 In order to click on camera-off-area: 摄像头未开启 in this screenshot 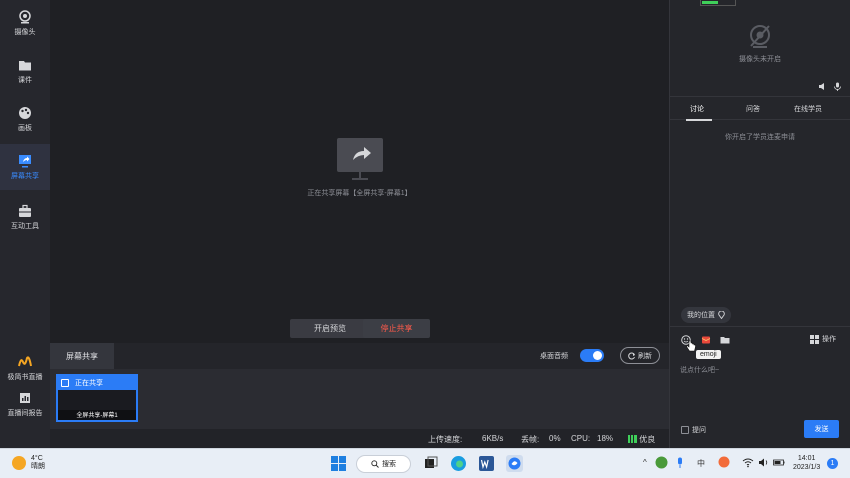, I will do `click(760, 44)`.